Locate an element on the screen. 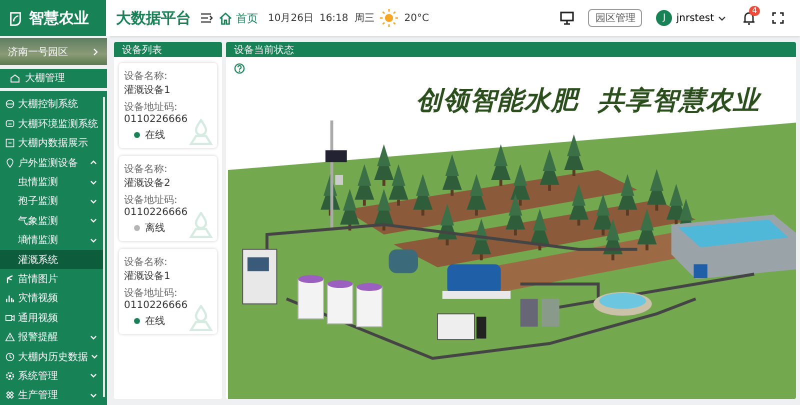 This screenshot has height=405, width=800. panel-title: 设备列表 is located at coordinates (168, 49).